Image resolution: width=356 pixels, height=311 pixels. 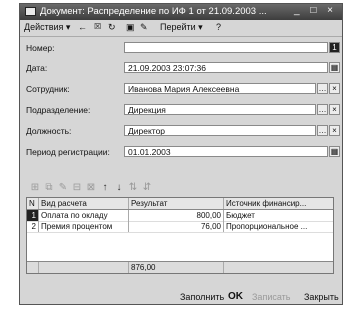 What do you see at coordinates (49, 187) in the screenshot?
I see `copy-row-icon: ⧉` at bounding box center [49, 187].